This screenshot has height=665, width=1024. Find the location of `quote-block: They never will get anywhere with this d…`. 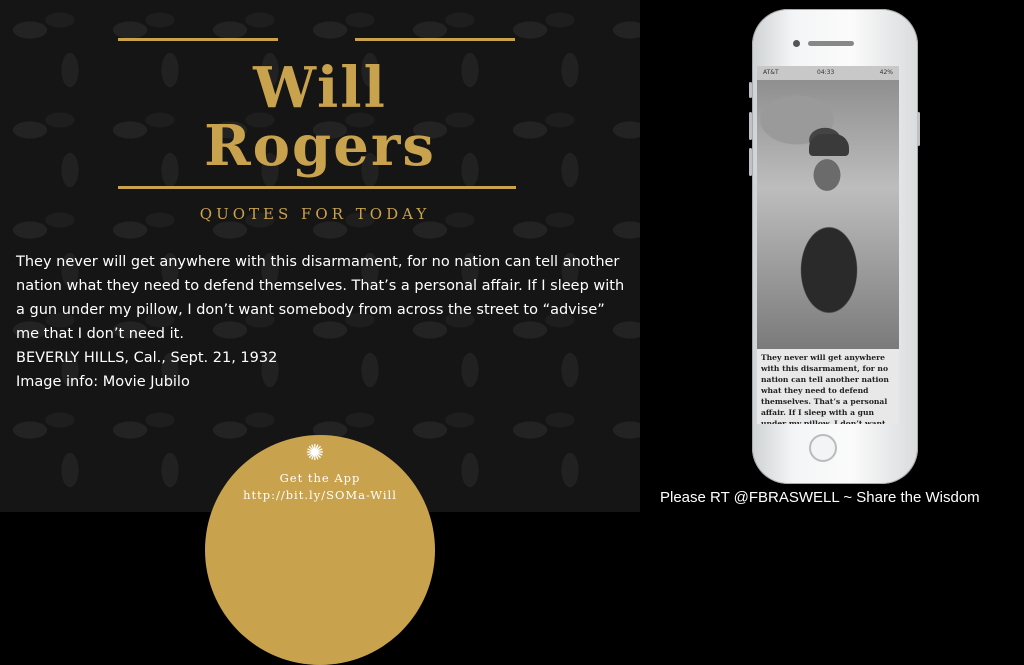

quote-block: They never will get anywhere with this d… is located at coordinates (321, 322).